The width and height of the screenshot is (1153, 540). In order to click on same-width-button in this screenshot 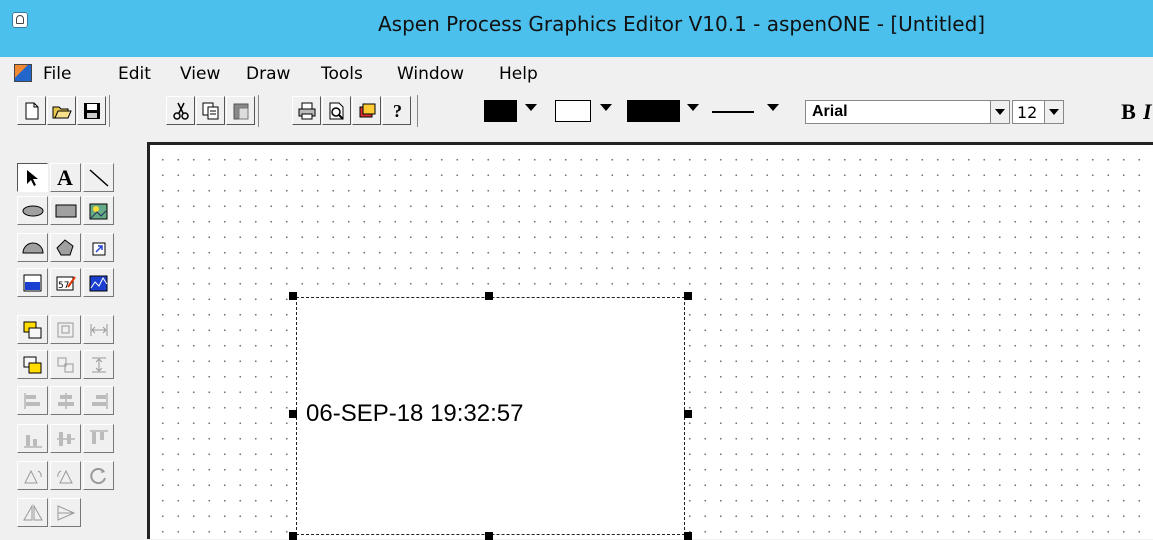, I will do `click(98, 329)`.